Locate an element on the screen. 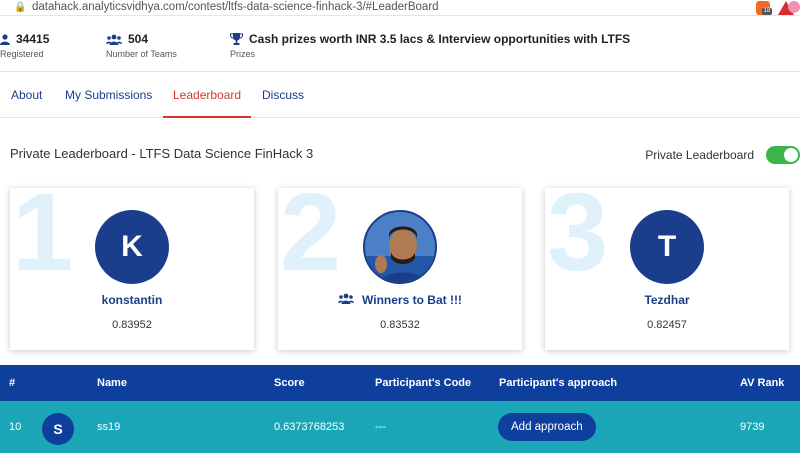  column-header-score: Score is located at coordinates (289, 383).